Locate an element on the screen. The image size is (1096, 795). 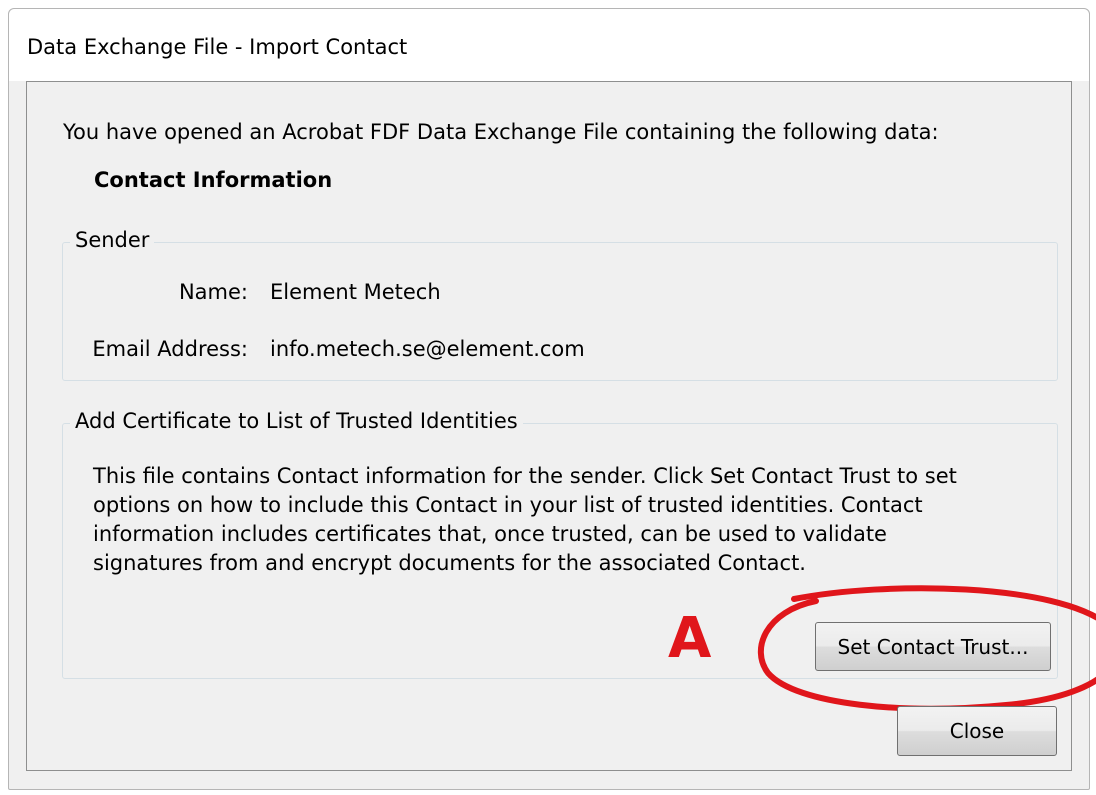
name-label: Name: is located at coordinates (213, 292).